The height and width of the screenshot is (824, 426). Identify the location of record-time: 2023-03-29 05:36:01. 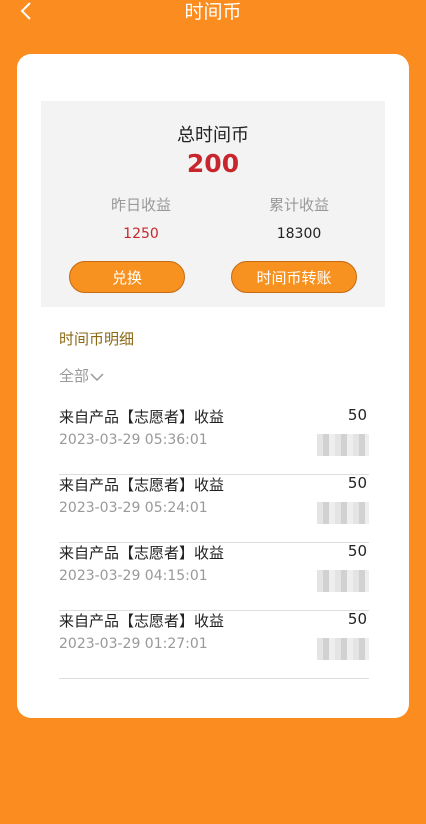
(133, 440).